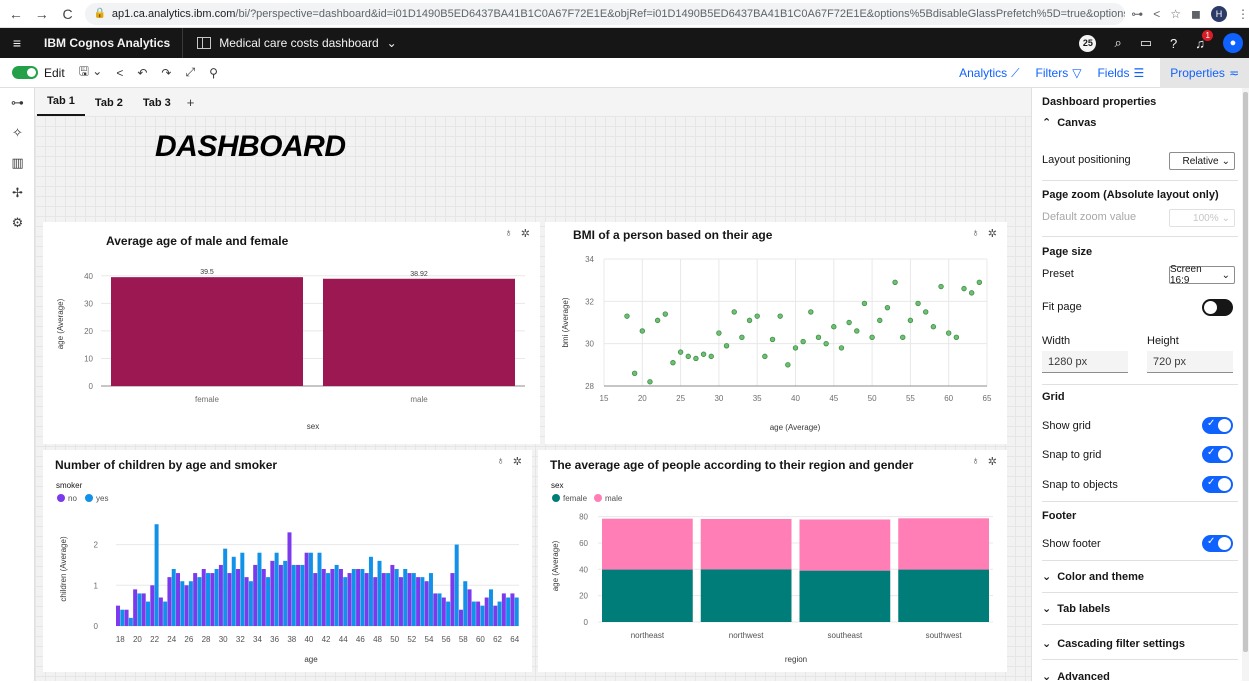 The width and height of the screenshot is (1249, 683). I want to click on reload-icon: C, so click(68, 14).